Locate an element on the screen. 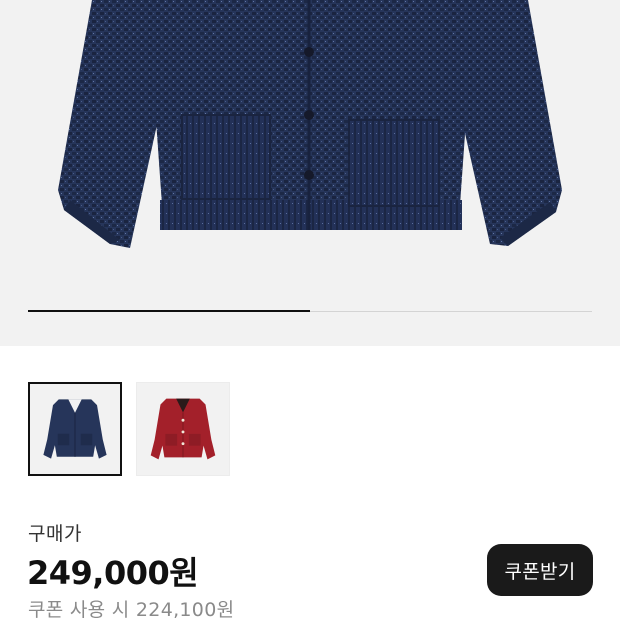 This screenshot has height=620, width=620. price-label: 구매가 is located at coordinates (55, 534).